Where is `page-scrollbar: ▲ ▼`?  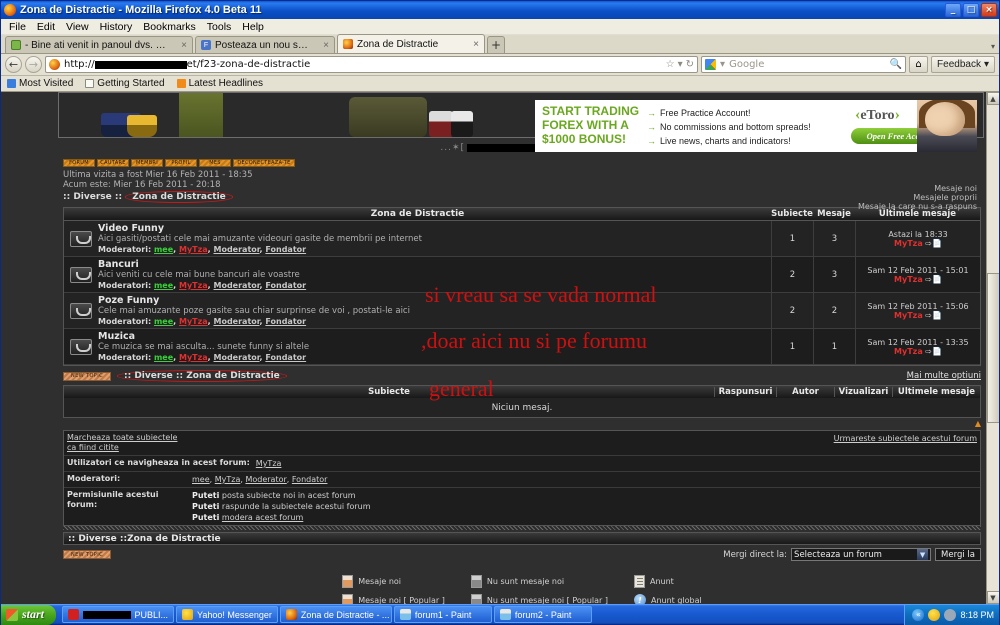
page-scrollbar: ▲ ▼ is located at coordinates (992, 348).